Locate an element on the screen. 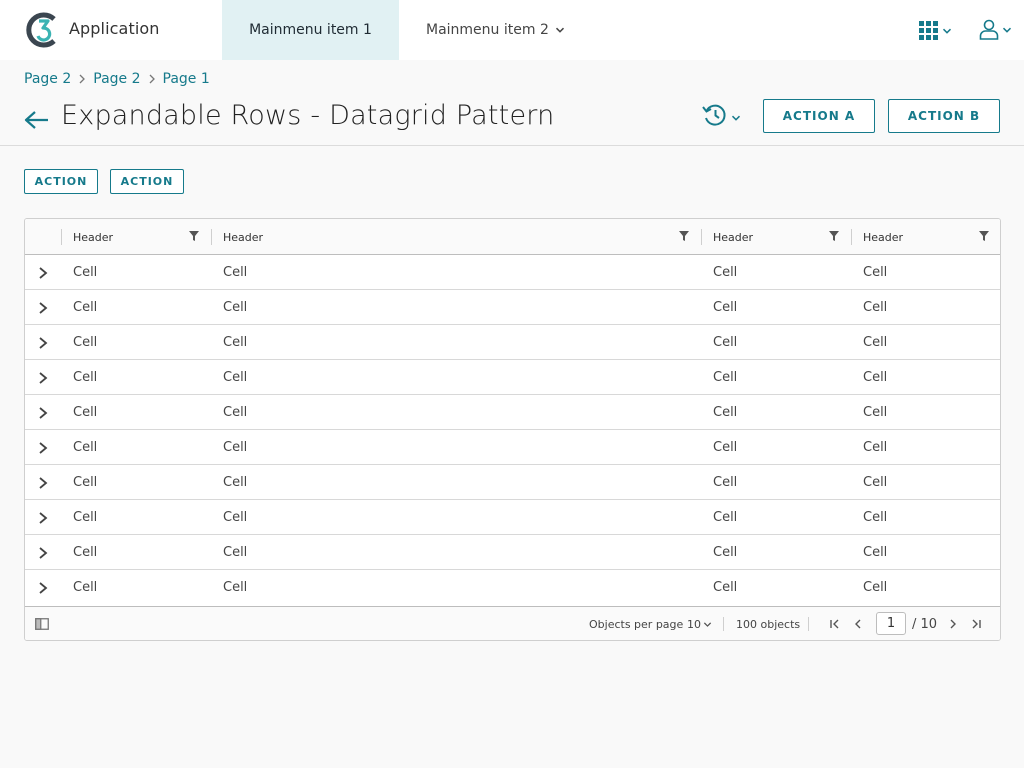 The image size is (1024, 768). per-page-label: Objects per page is located at coordinates (636, 624).